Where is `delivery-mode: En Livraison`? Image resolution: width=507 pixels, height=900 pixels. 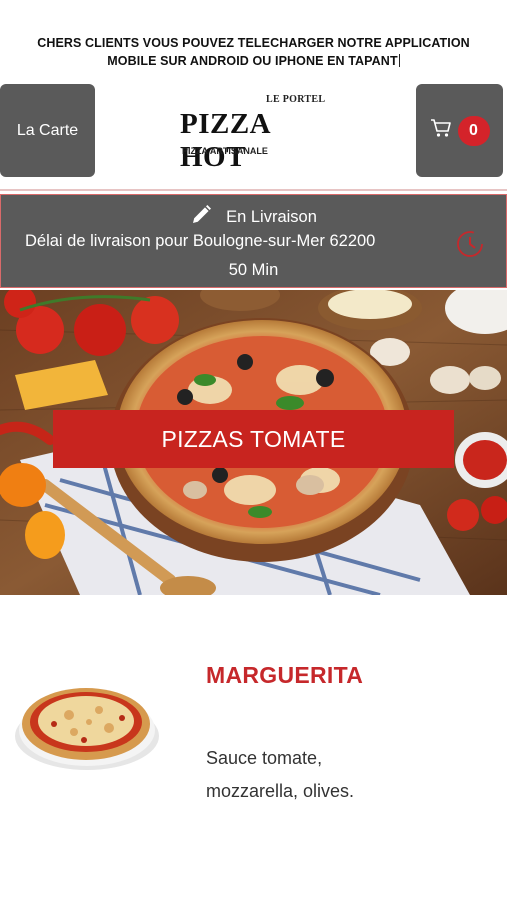
delivery-mode: En Livraison is located at coordinates (271, 217).